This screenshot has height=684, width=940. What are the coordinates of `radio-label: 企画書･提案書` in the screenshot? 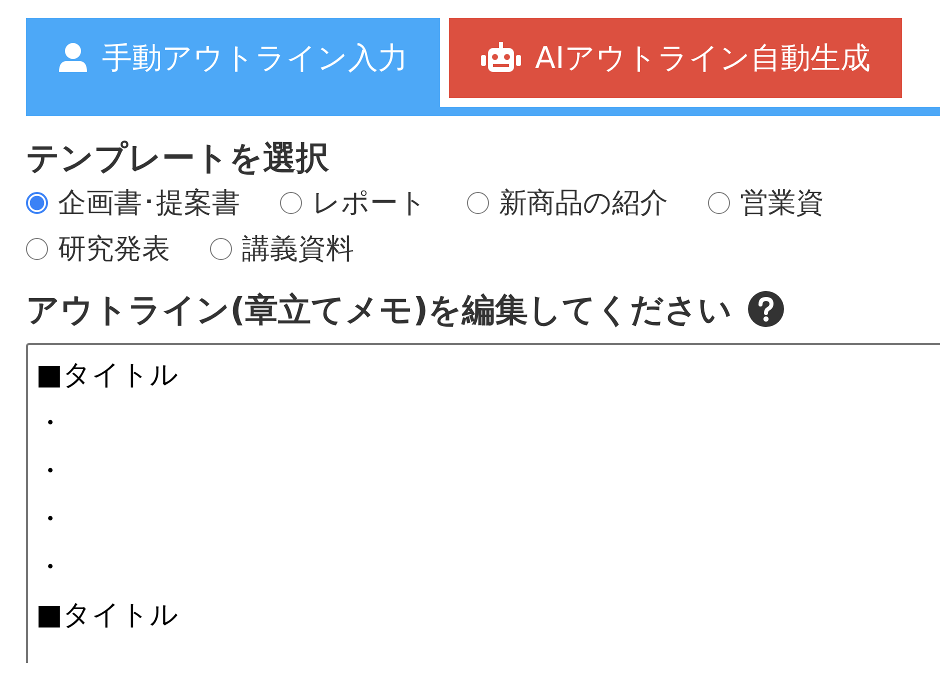 It's located at (149, 203).